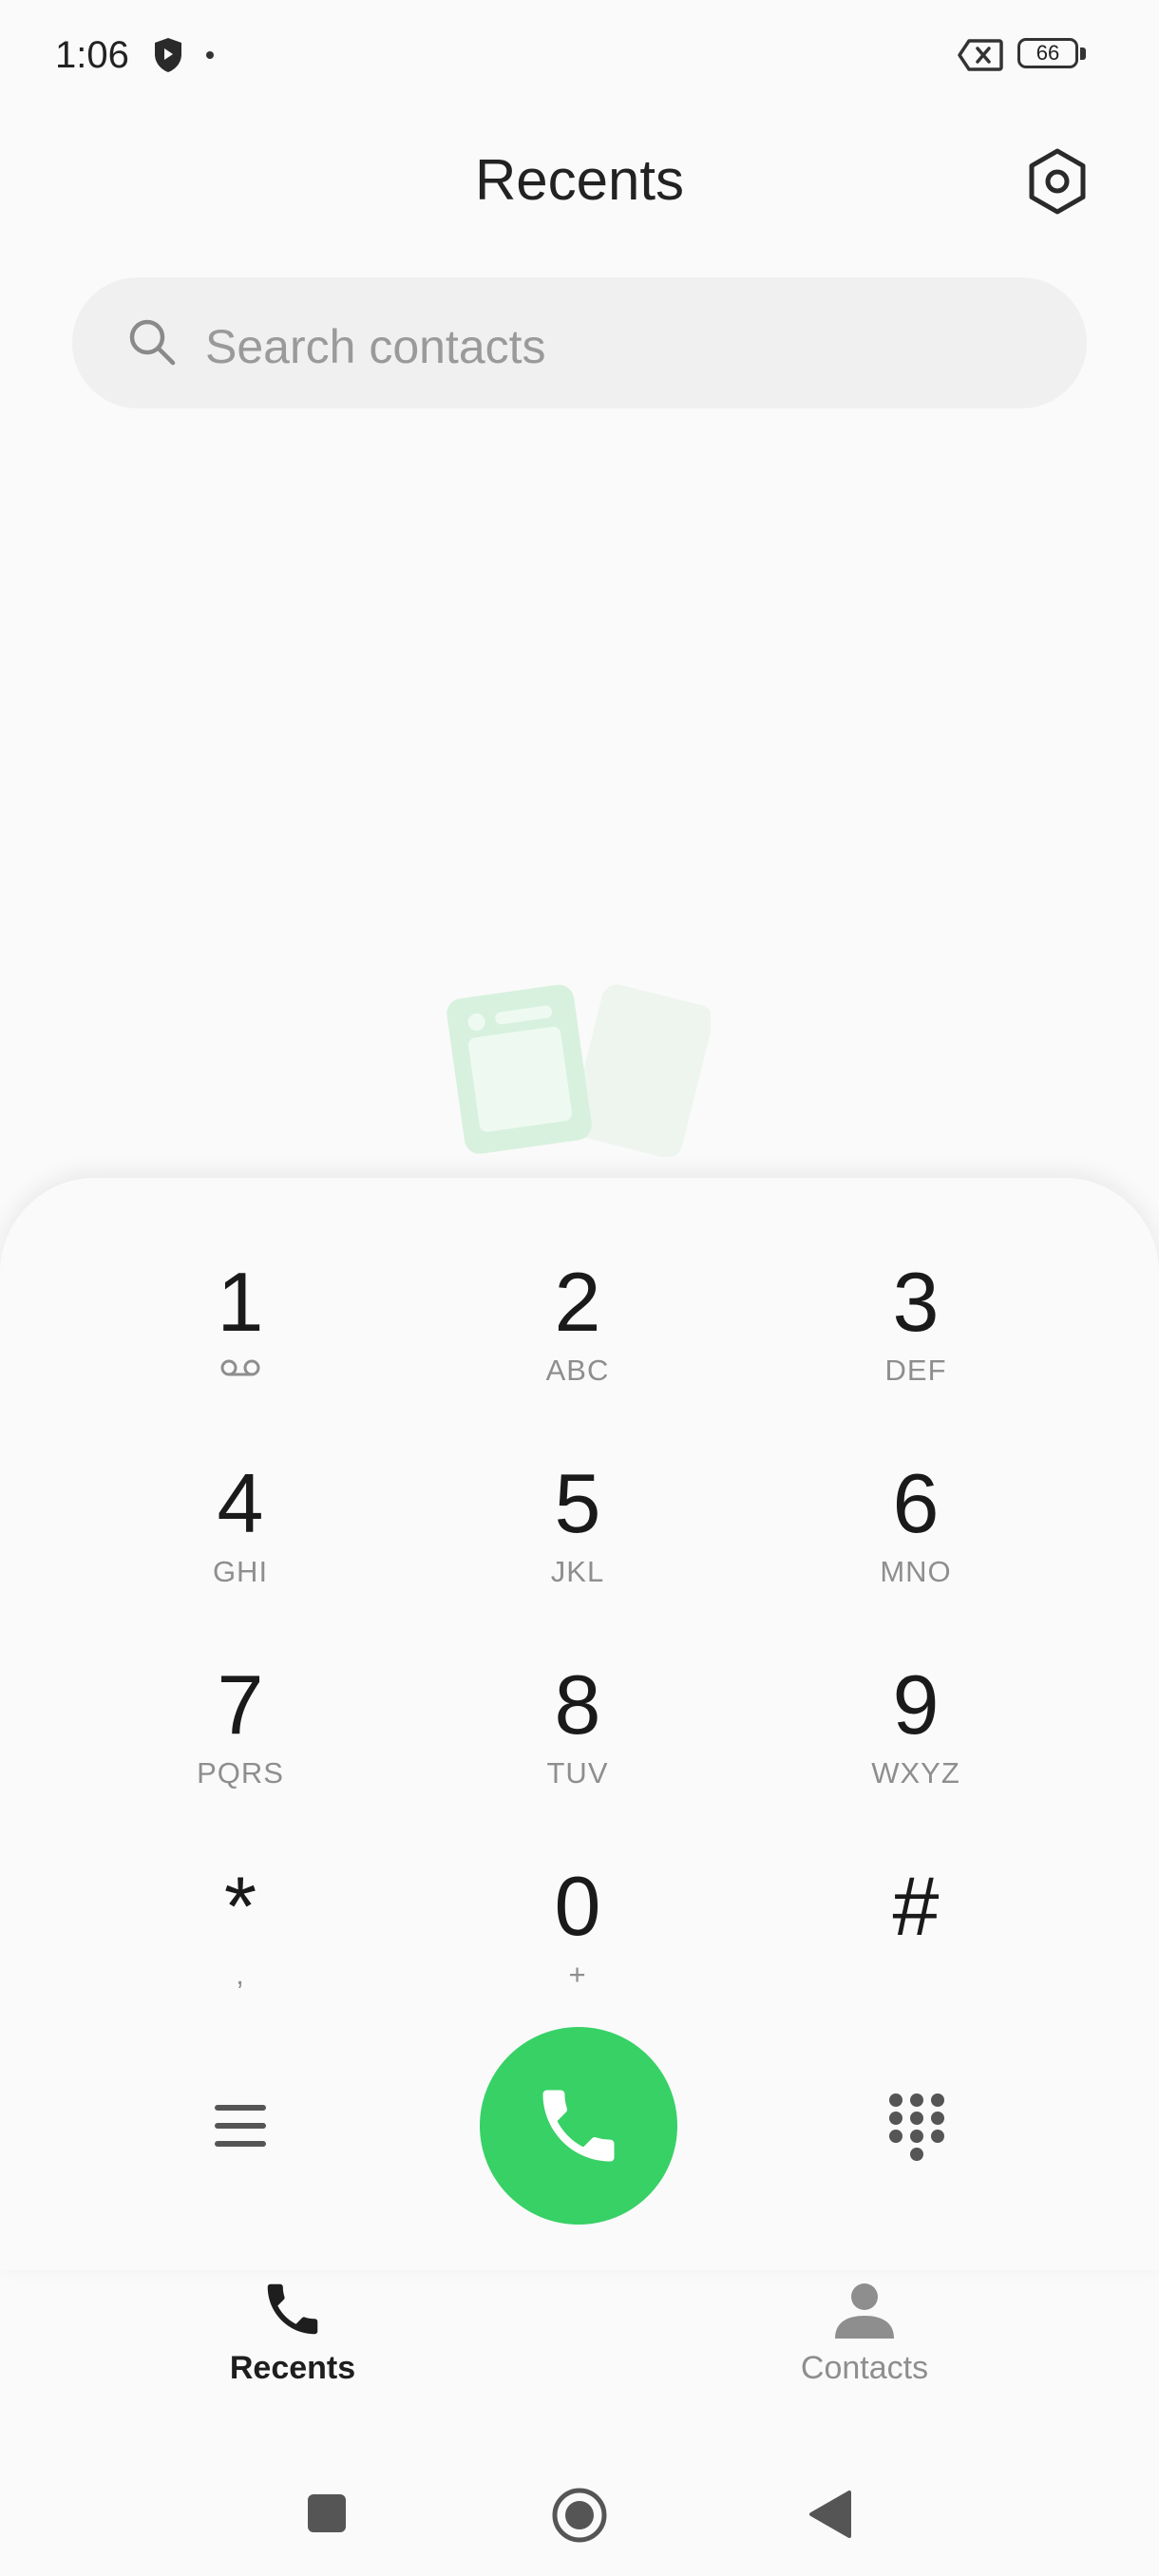  What do you see at coordinates (577, 1503) in the screenshot?
I see `key-digit: 5` at bounding box center [577, 1503].